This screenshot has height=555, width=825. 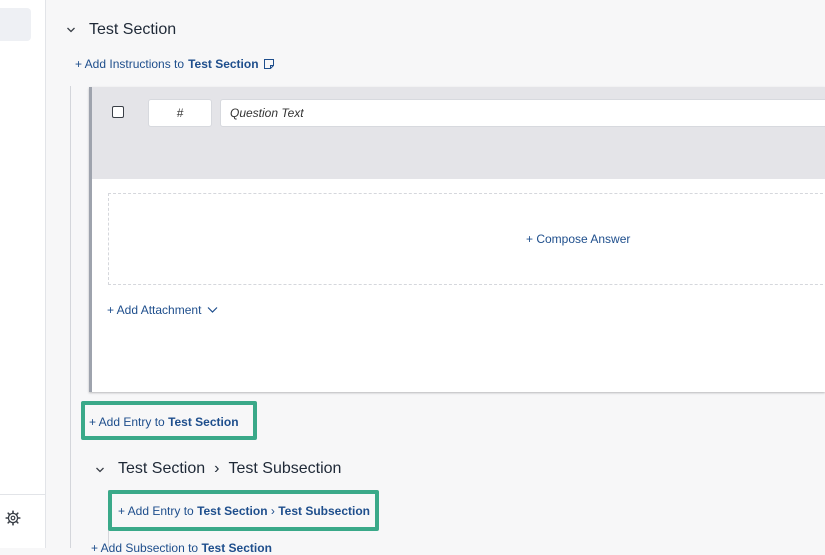 I want to click on rail-divider, so click(x=22, y=494).